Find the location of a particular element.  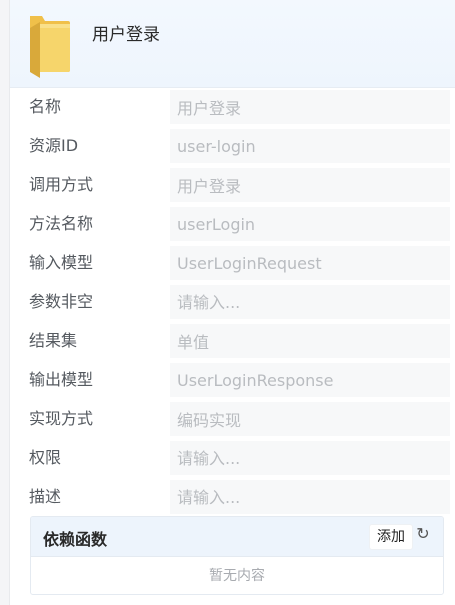

form-row: 结果集 is located at coordinates (232, 341).